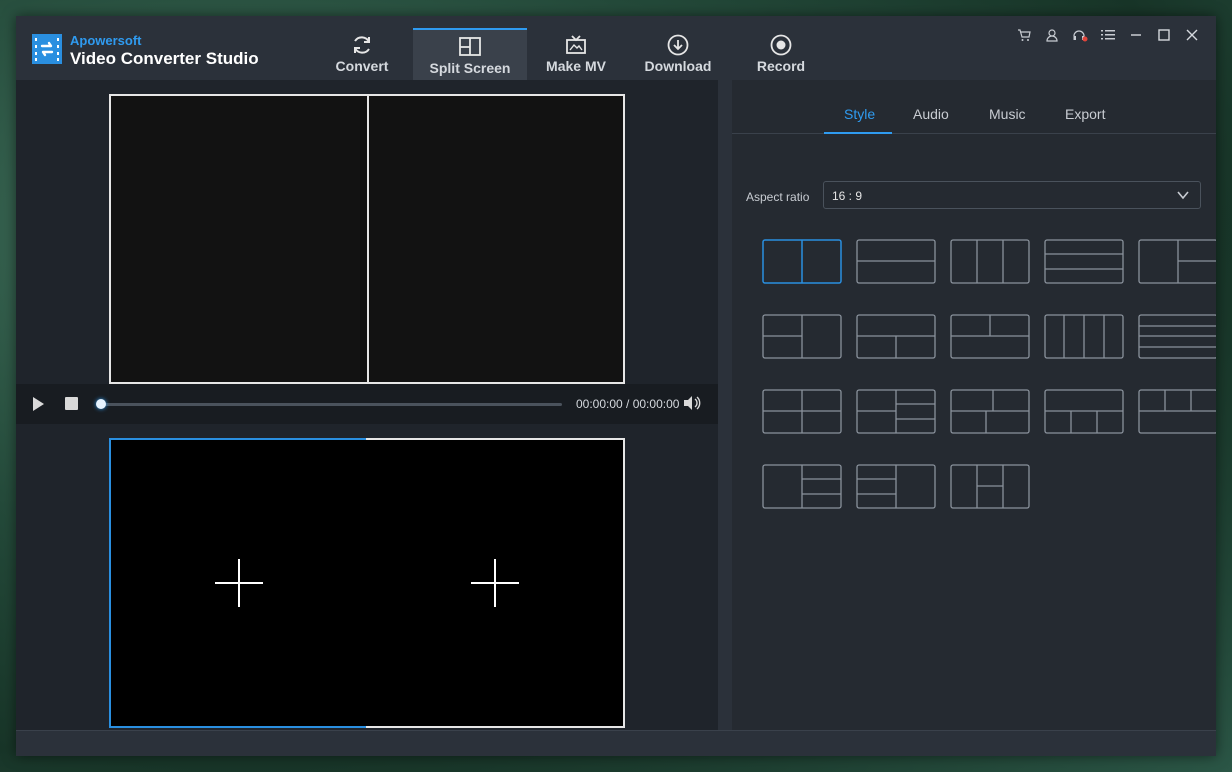  What do you see at coordinates (362, 45) in the screenshot?
I see `refresh-icon` at bounding box center [362, 45].